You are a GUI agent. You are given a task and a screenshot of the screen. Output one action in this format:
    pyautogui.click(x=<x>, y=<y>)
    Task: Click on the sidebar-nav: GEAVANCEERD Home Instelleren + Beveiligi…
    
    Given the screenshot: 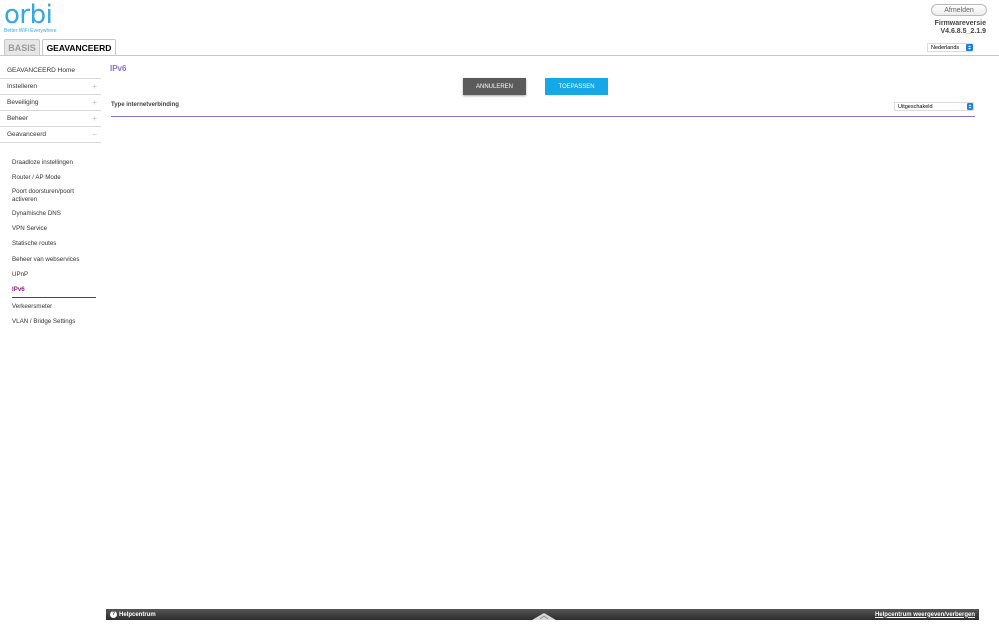 What is the action you would take?
    pyautogui.click(x=50, y=196)
    